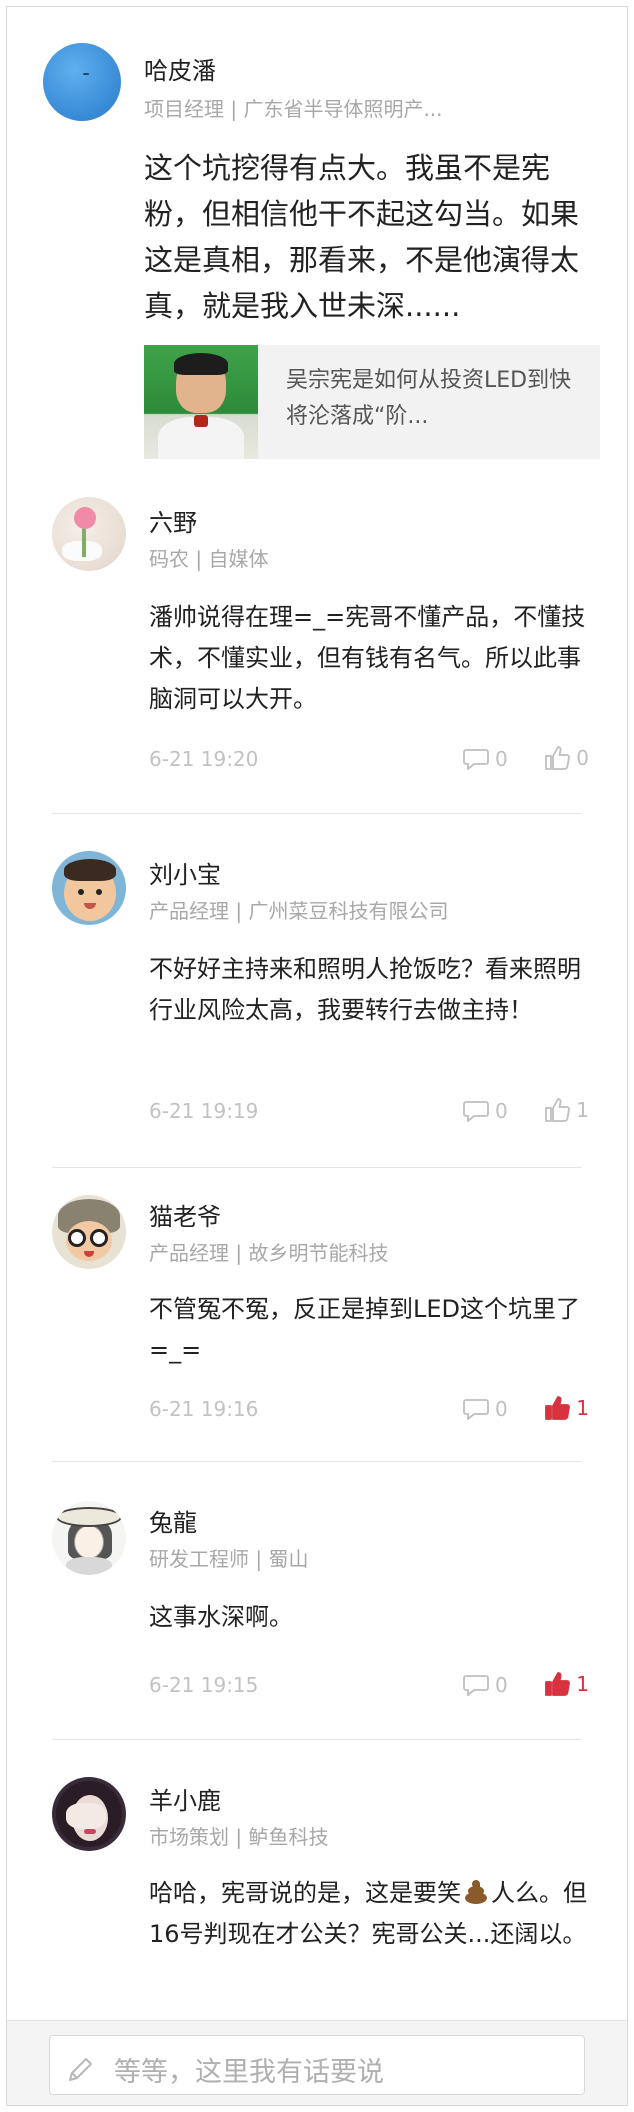 The width and height of the screenshot is (634, 2112). Describe the element at coordinates (82, 82) in the screenshot. I see `author-avatar` at that location.